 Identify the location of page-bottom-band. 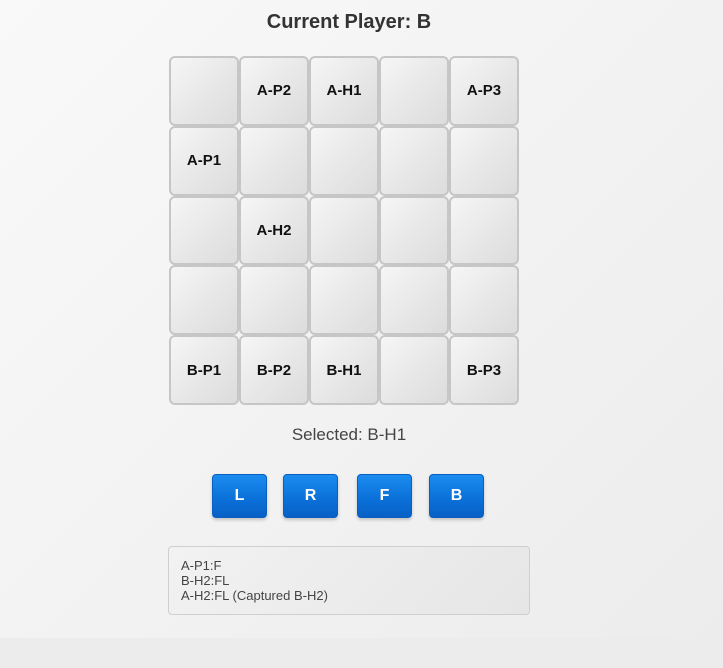
(361, 653).